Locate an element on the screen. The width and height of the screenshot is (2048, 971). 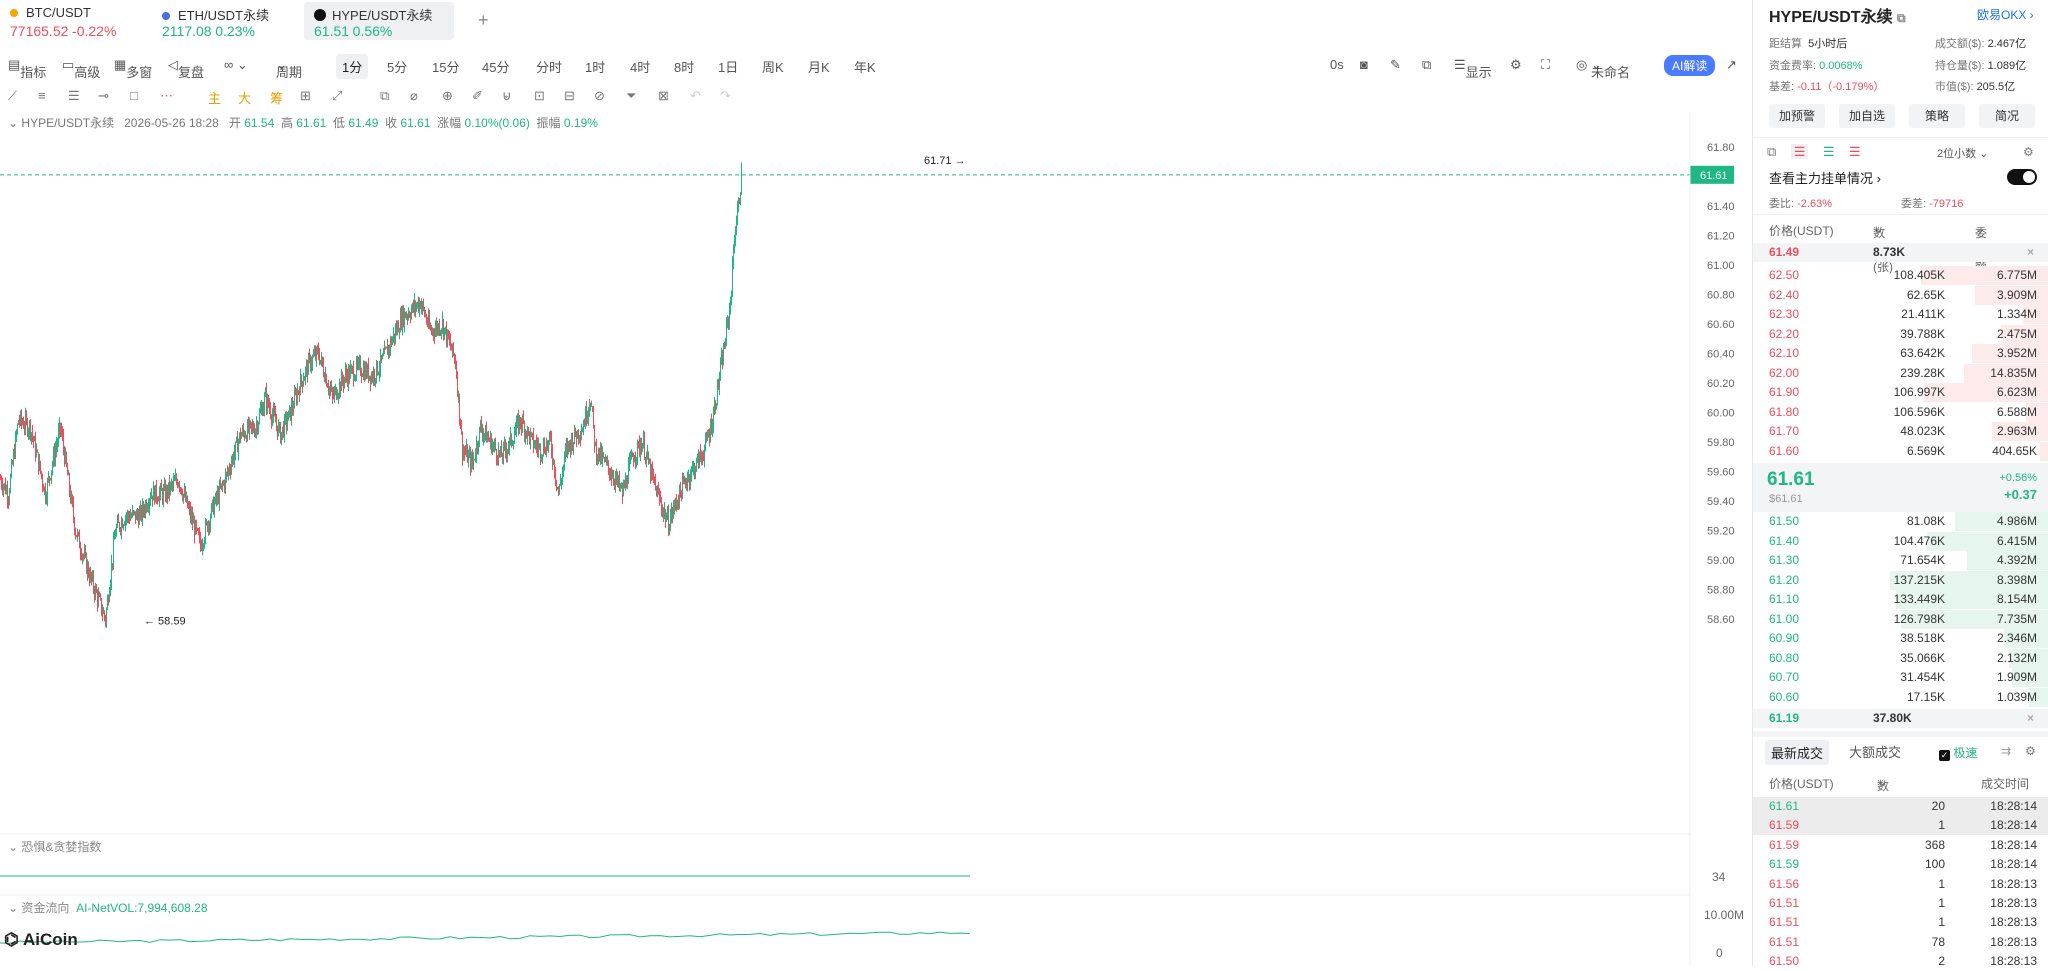
bid-row: 61.10 133.449K 8.154M is located at coordinates (1900, 599).